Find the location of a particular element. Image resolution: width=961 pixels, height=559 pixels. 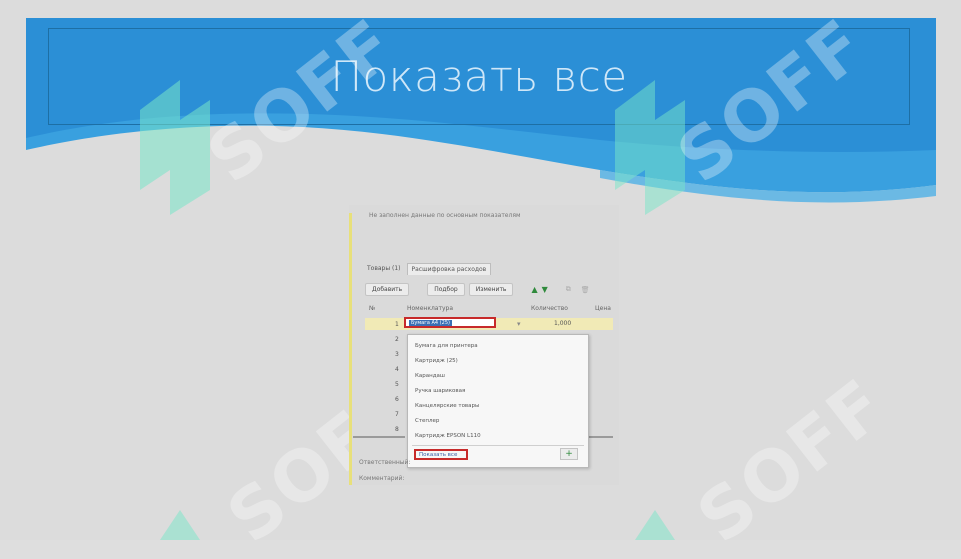

row-number: 1 is located at coordinates (397, 324).